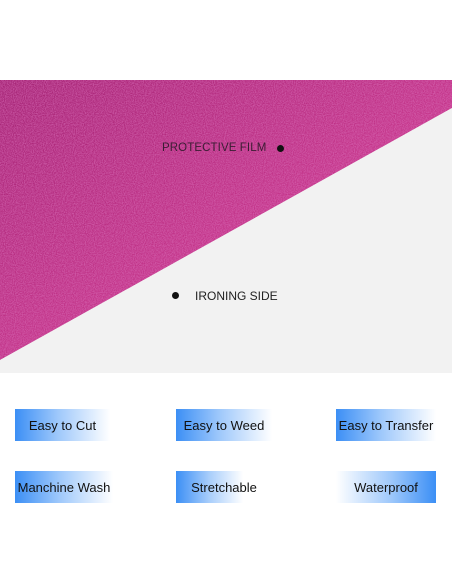  What do you see at coordinates (175, 295) in the screenshot?
I see `ironing-side-dot-icon` at bounding box center [175, 295].